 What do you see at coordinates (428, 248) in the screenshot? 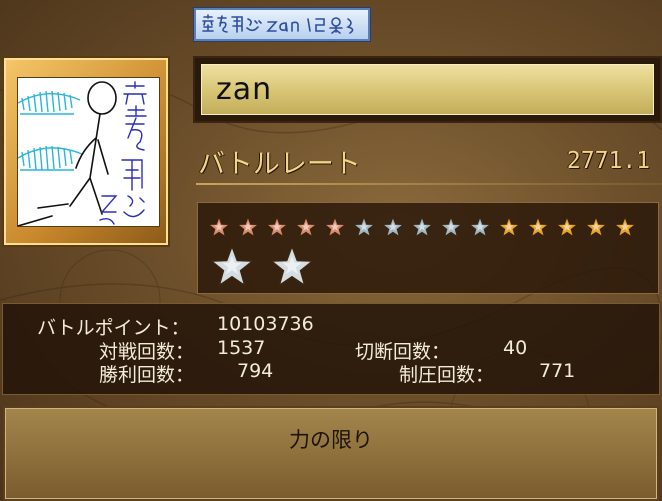
I see `rank-stars-panel` at bounding box center [428, 248].